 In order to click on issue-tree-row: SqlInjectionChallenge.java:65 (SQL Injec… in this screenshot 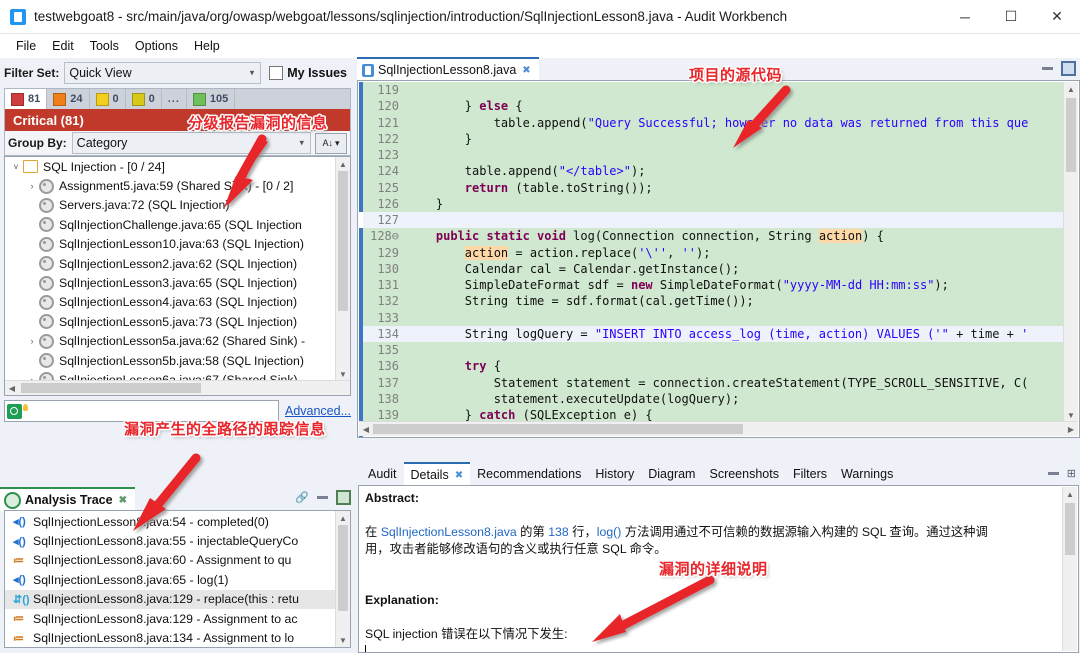, I will do `click(170, 224)`.